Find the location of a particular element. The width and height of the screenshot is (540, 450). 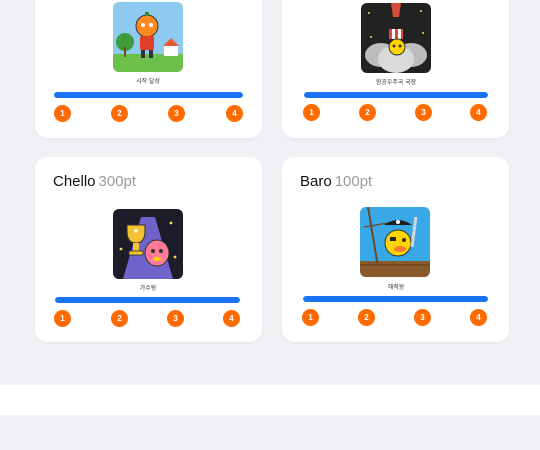

card-title: Baro 100pt is located at coordinates (336, 181).